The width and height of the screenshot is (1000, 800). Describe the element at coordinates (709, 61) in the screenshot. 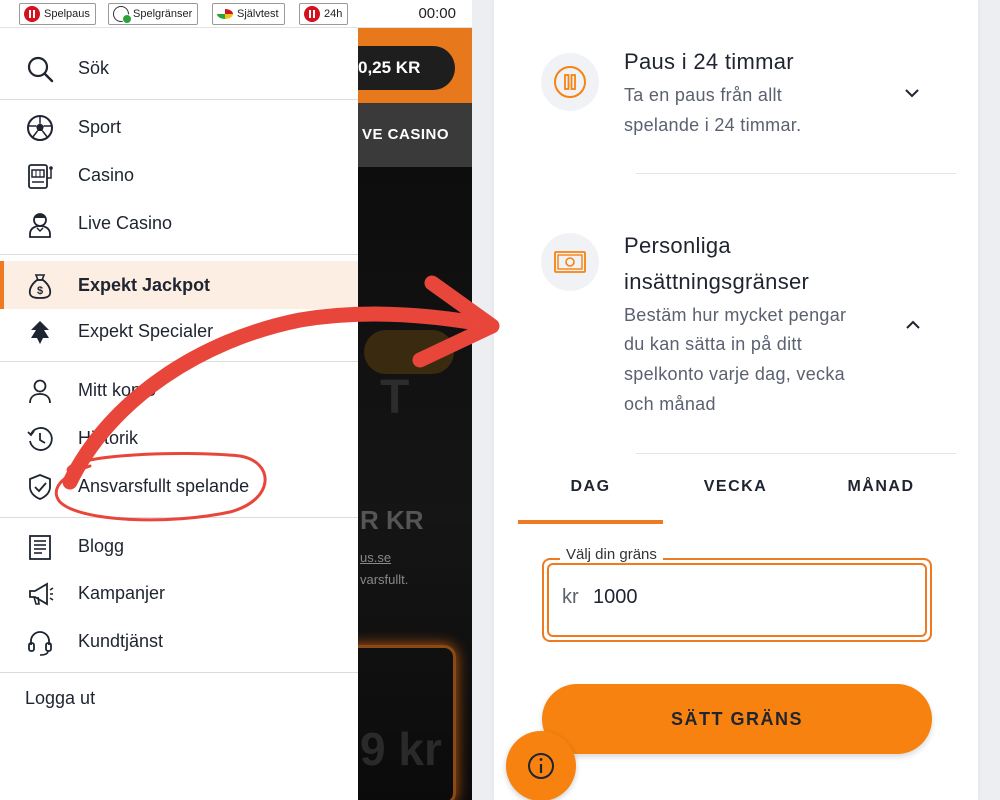

I see `pause-title: Paus i 24 timmar` at that location.